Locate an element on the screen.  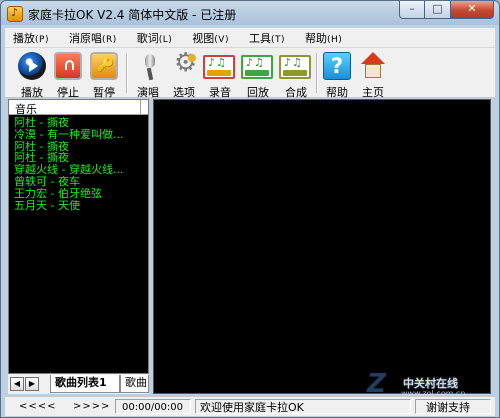
menu-tools: 工具(T) is located at coordinates (267, 38).